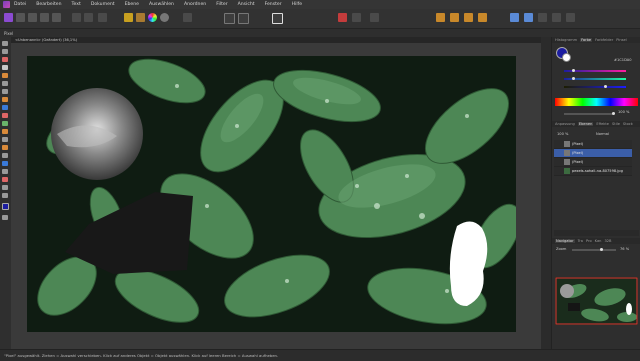  Describe the element at coordinates (589, 241) in the screenshot. I see `tab-history: Pro` at that location.